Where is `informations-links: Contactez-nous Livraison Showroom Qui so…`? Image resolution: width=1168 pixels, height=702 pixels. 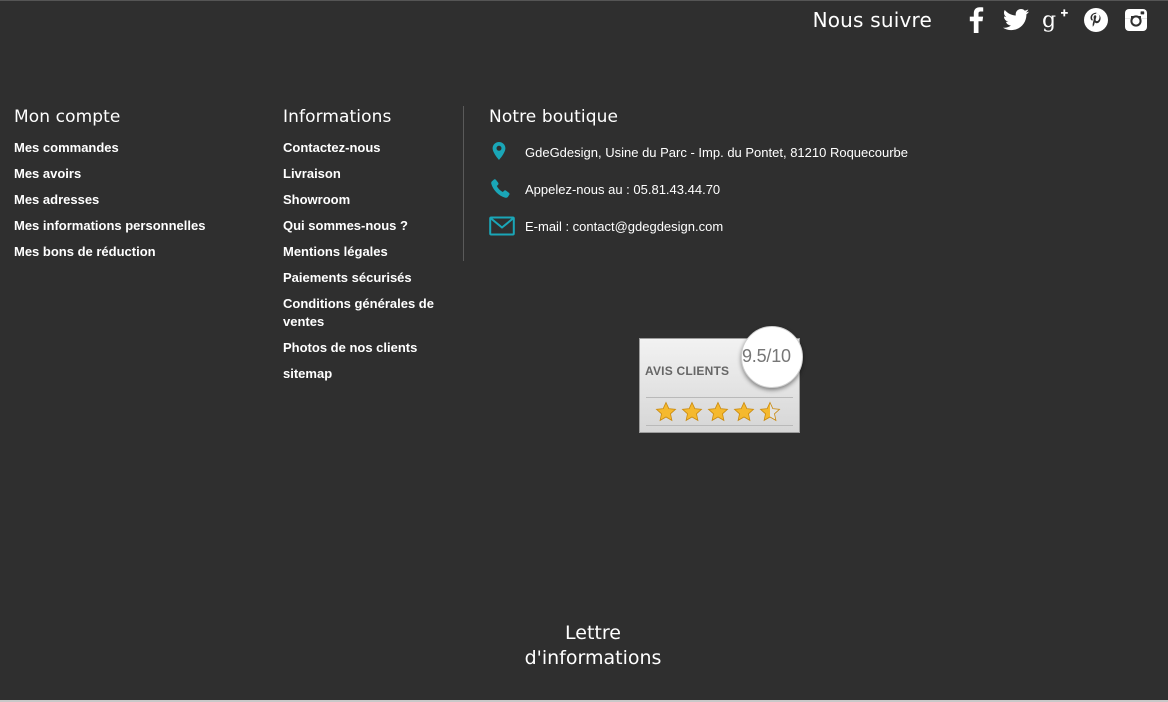 informations-links: Contactez-nous Livraison Showroom Qui so… is located at coordinates (368, 261).